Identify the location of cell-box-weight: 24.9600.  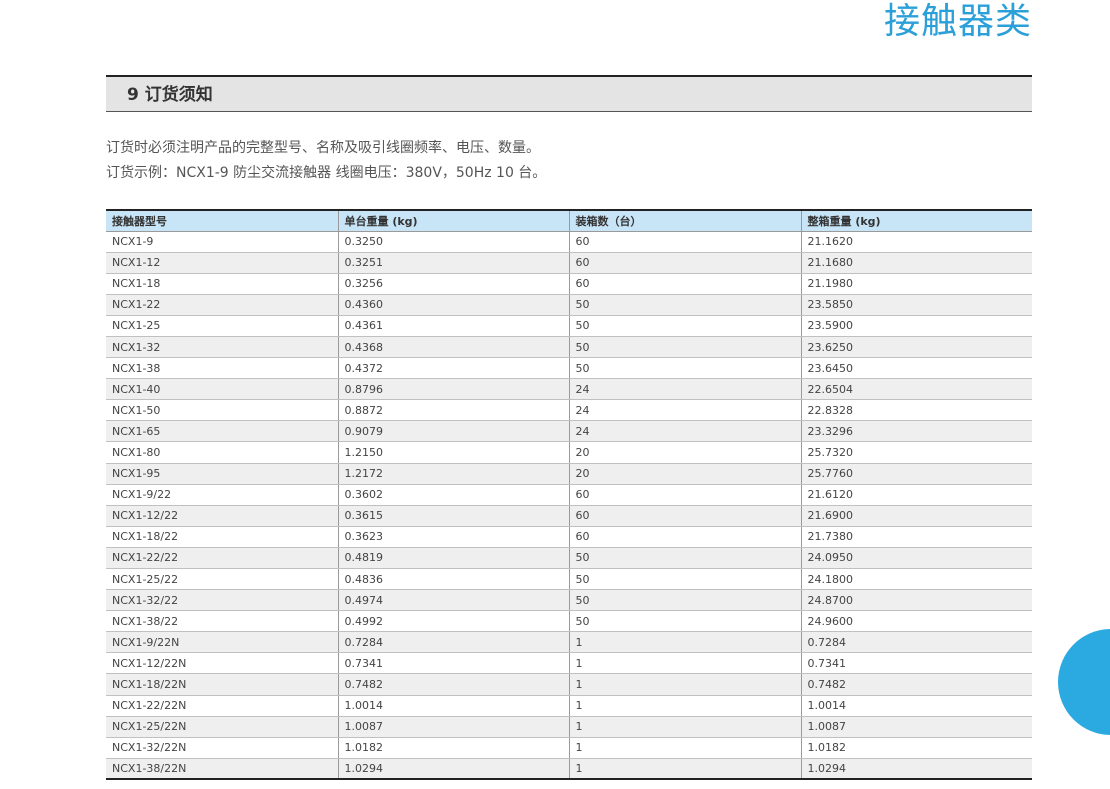
(916, 621).